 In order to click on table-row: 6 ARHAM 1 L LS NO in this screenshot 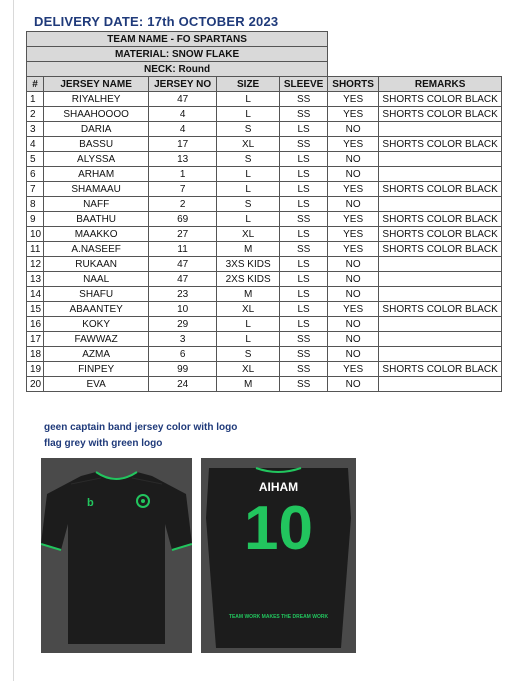, I will do `click(264, 174)`.